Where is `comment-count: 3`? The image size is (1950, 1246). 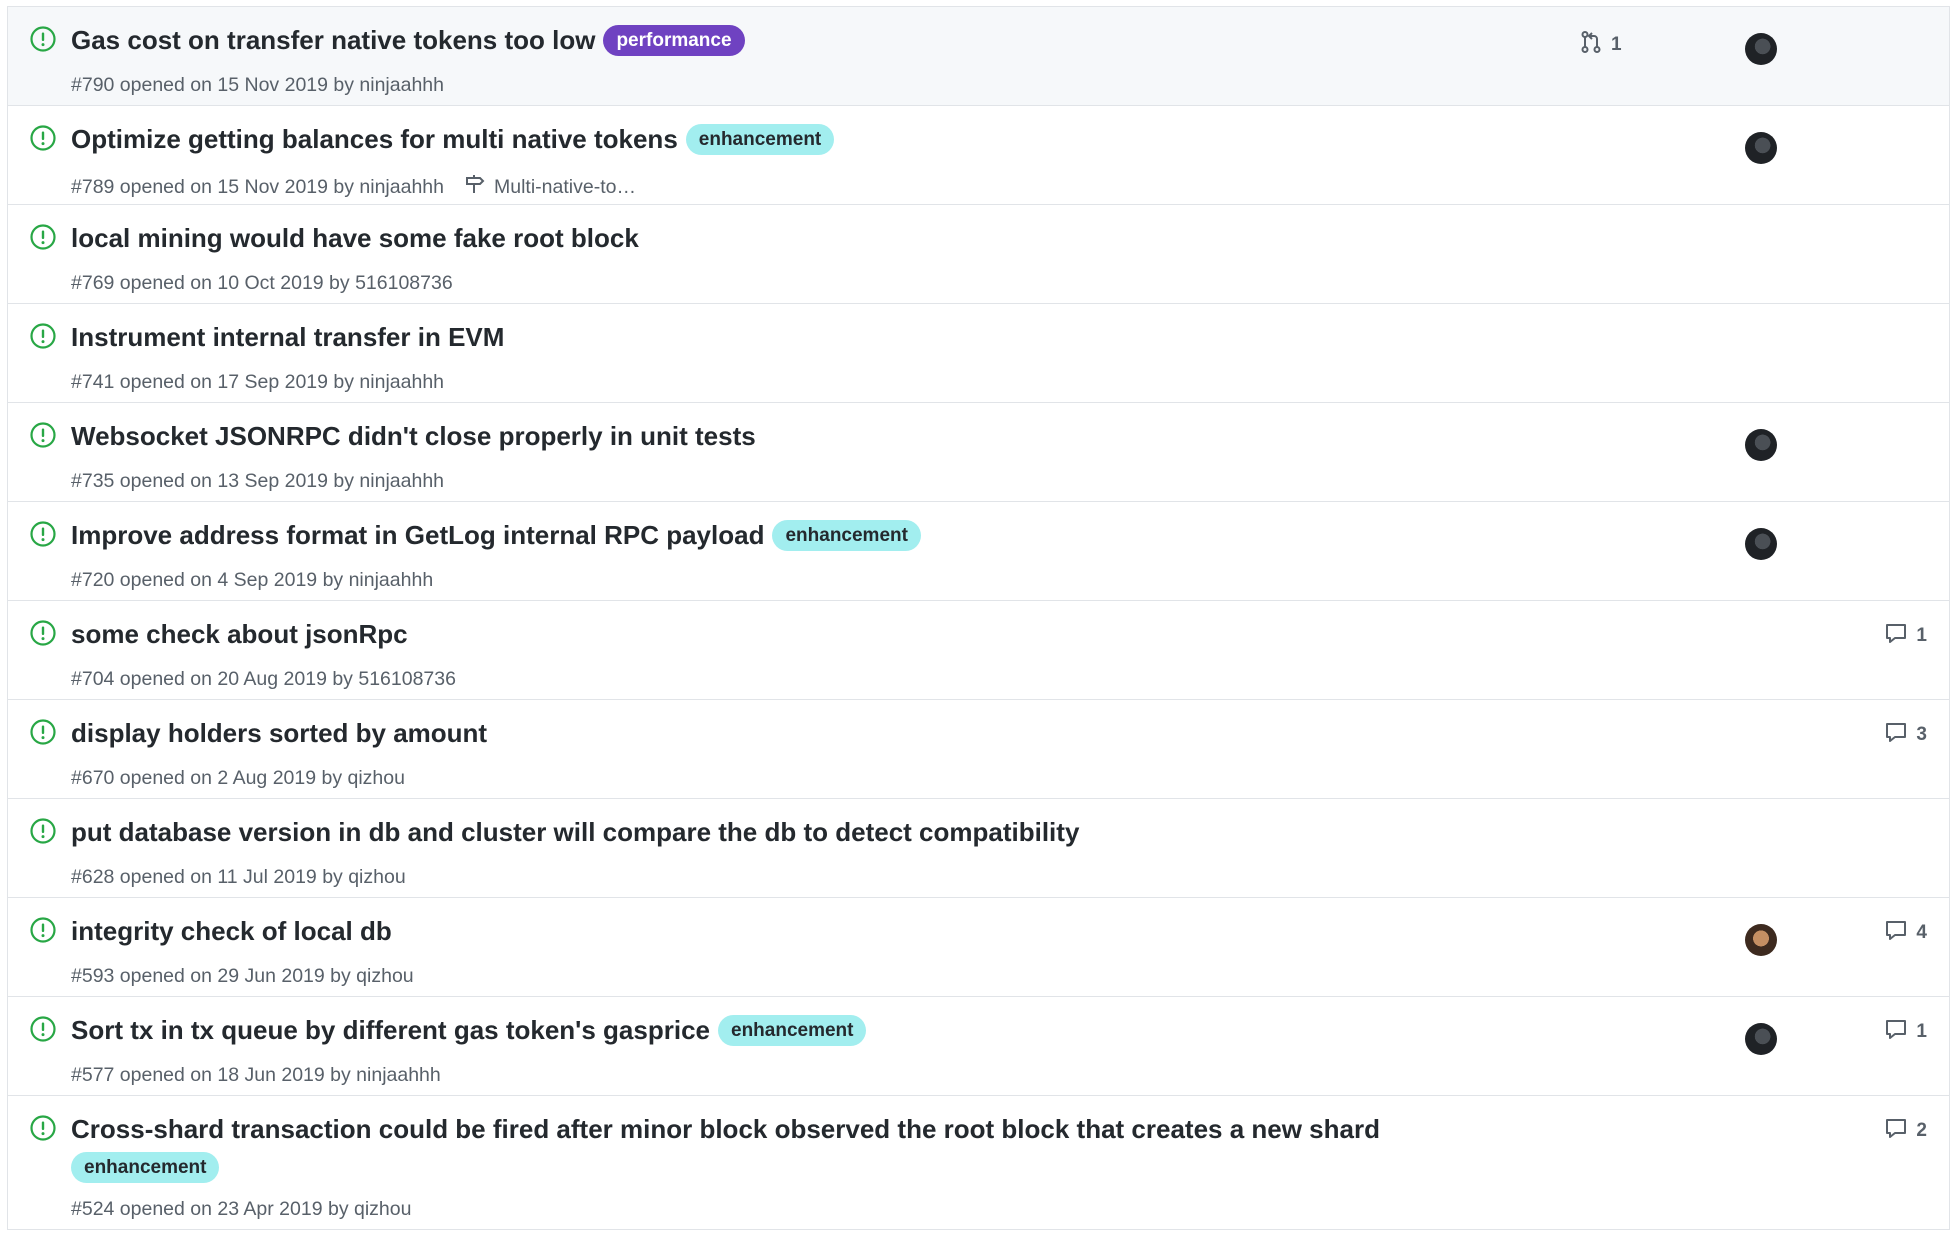 comment-count: 3 is located at coordinates (1921, 734).